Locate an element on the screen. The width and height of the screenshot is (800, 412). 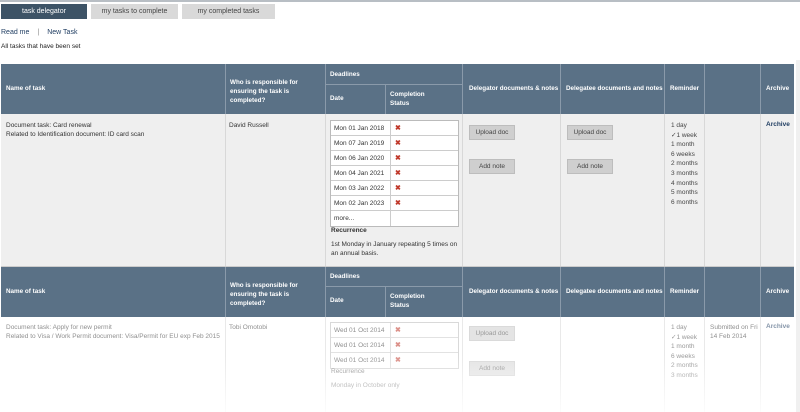
deadline-date: Mon 03 Jan 2022 is located at coordinates (359, 188).